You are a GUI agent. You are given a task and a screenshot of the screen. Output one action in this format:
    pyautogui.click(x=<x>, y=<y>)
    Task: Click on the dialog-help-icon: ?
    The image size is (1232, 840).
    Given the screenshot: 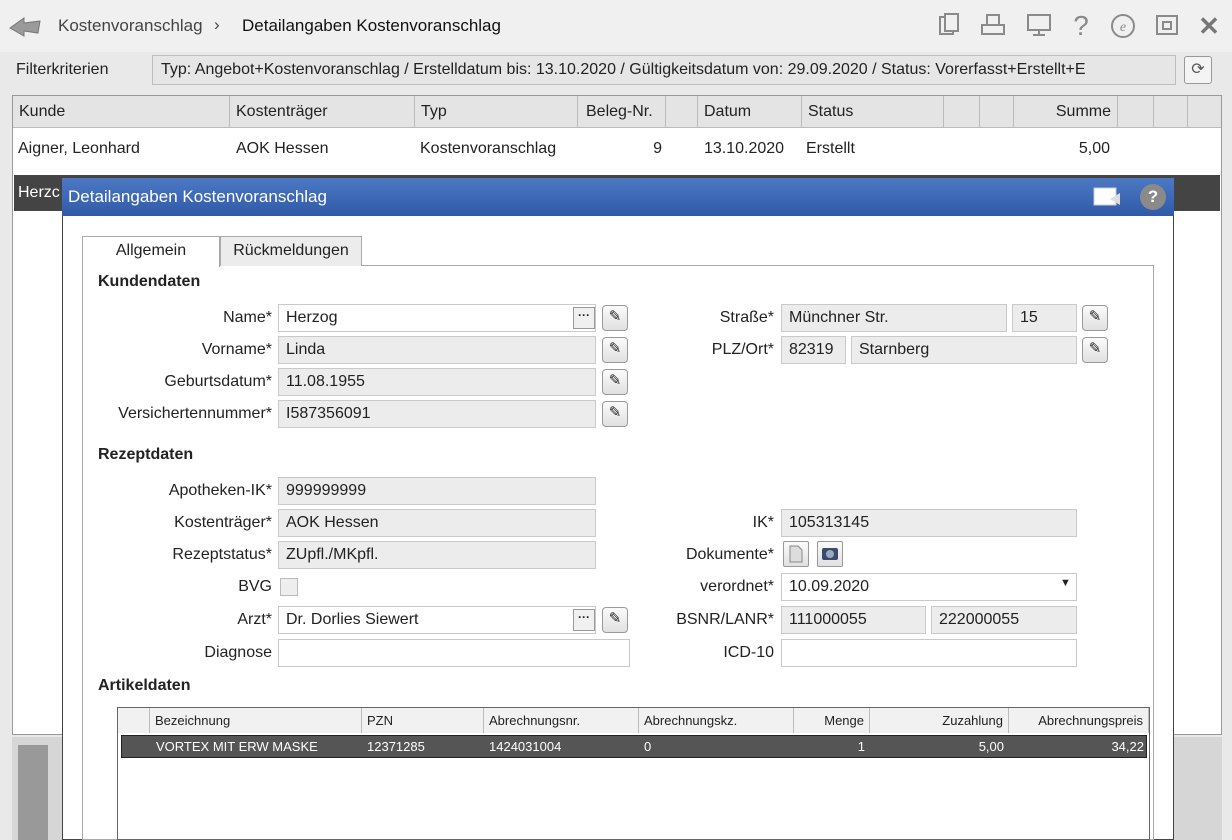 What is the action you would take?
    pyautogui.click(x=1153, y=197)
    